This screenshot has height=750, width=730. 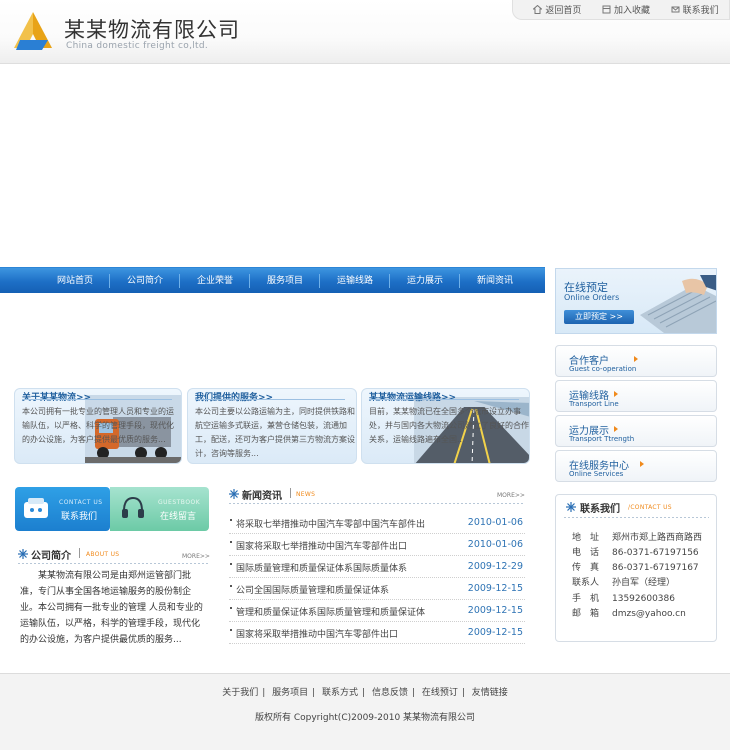 I want to click on contact-row-email: 邮 箱 dmzs@yahoo.cn, so click(x=629, y=612).